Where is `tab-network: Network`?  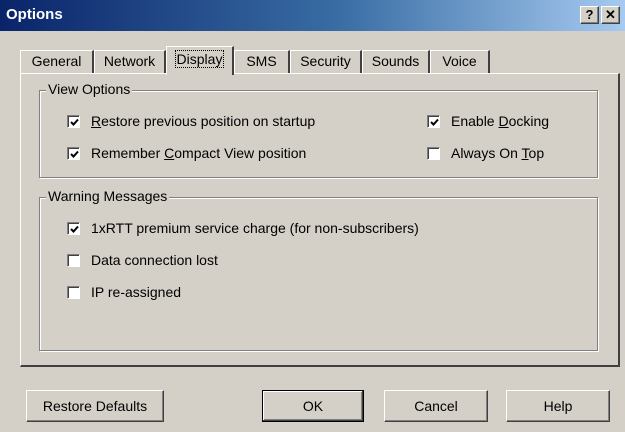 tab-network: Network is located at coordinates (130, 61).